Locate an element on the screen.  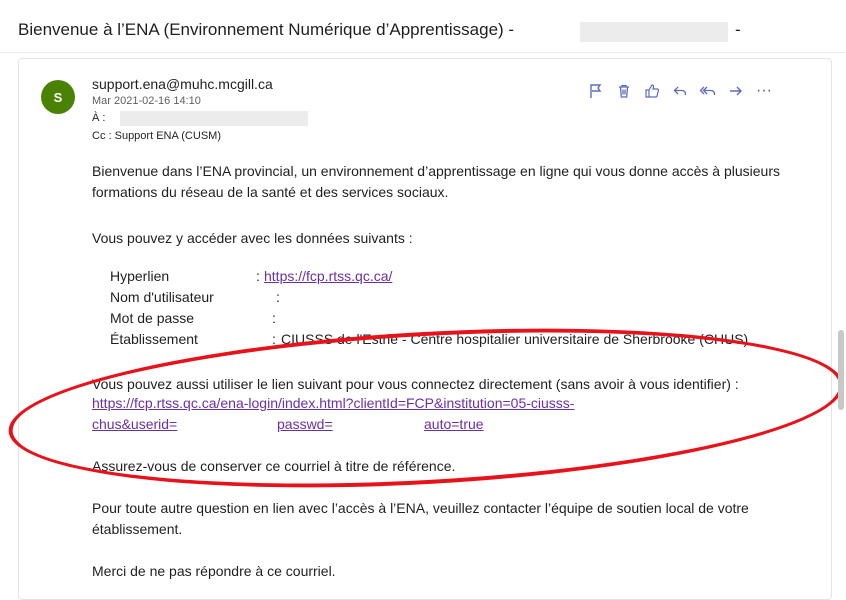
field-label-password: Mot de passe is located at coordinates (152, 318).